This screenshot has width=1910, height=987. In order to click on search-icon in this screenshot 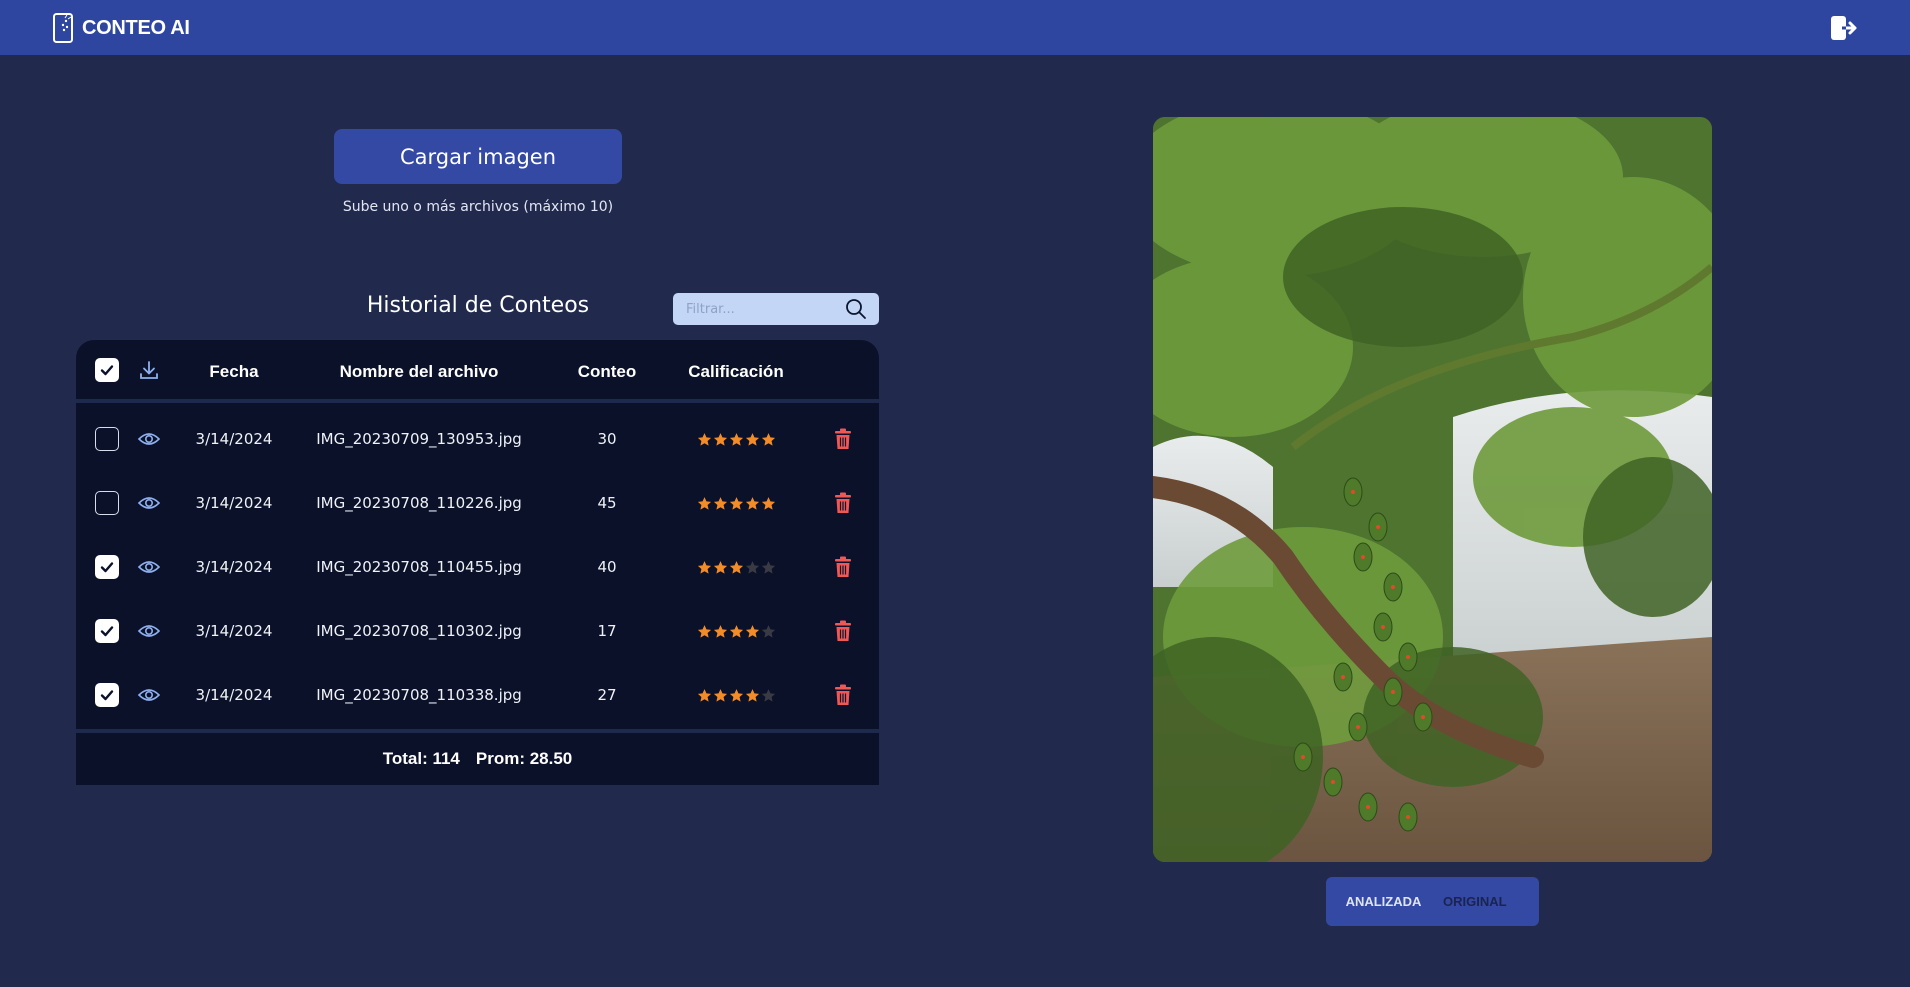, I will do `click(856, 309)`.